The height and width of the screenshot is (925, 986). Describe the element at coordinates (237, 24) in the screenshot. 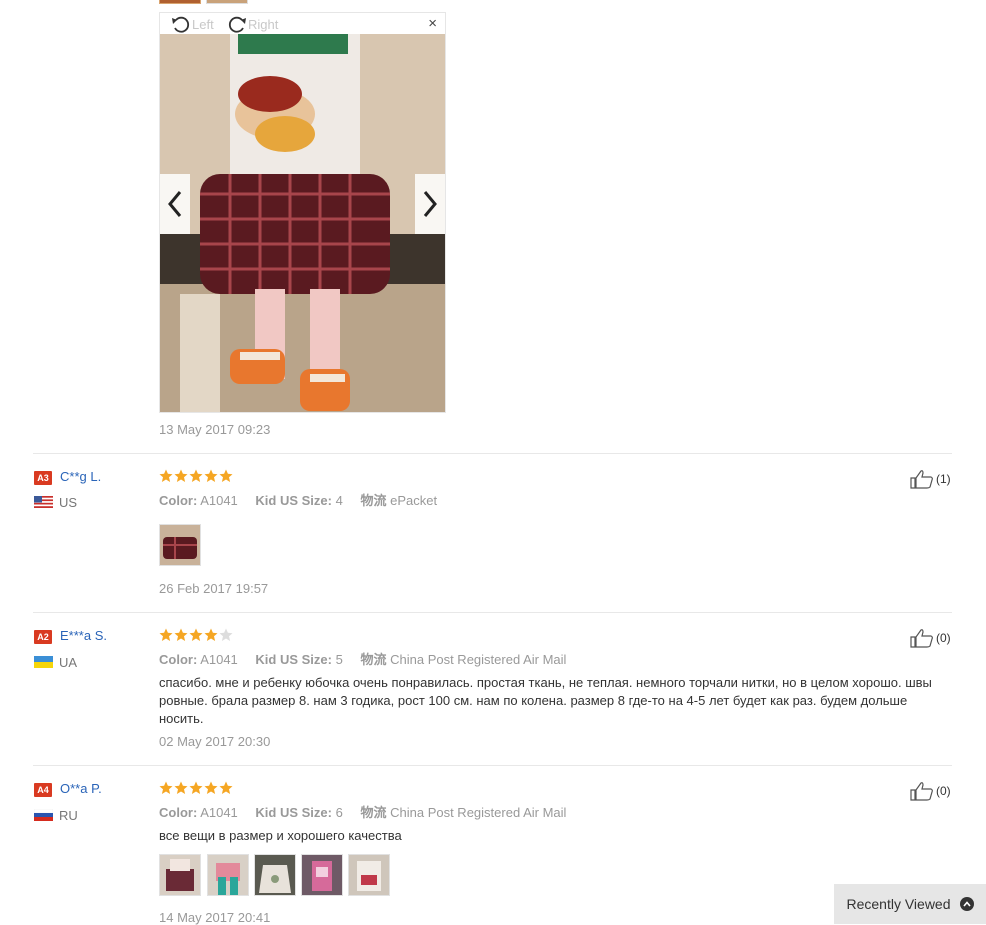

I see `rotate-right-icon` at that location.